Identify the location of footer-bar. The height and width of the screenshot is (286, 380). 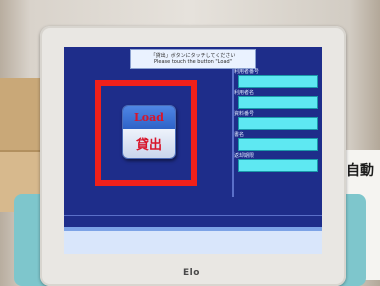
(193, 242).